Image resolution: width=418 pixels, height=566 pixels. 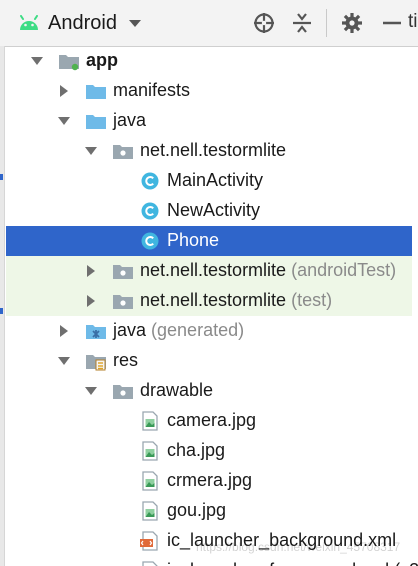 I want to click on tree-item-name: gou.jpg, so click(x=197, y=510).